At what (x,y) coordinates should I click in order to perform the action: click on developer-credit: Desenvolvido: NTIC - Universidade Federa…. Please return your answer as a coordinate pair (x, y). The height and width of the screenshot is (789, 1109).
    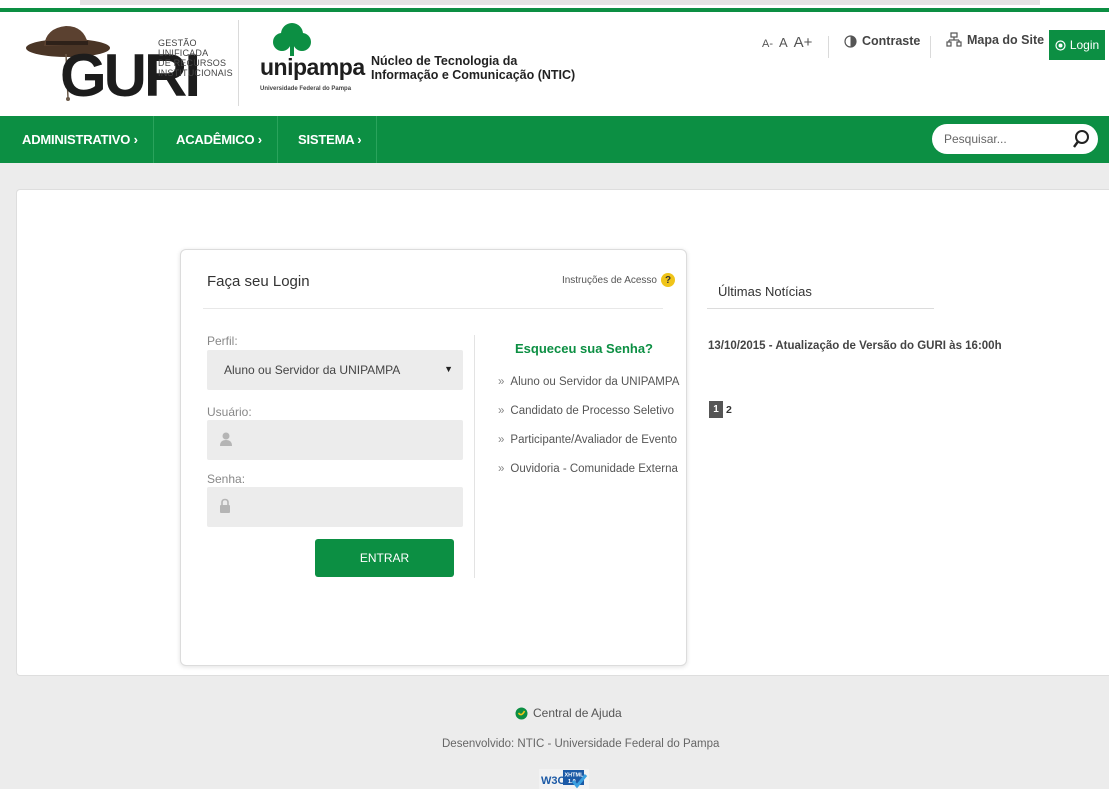
    Looking at the image, I should click on (581, 744).